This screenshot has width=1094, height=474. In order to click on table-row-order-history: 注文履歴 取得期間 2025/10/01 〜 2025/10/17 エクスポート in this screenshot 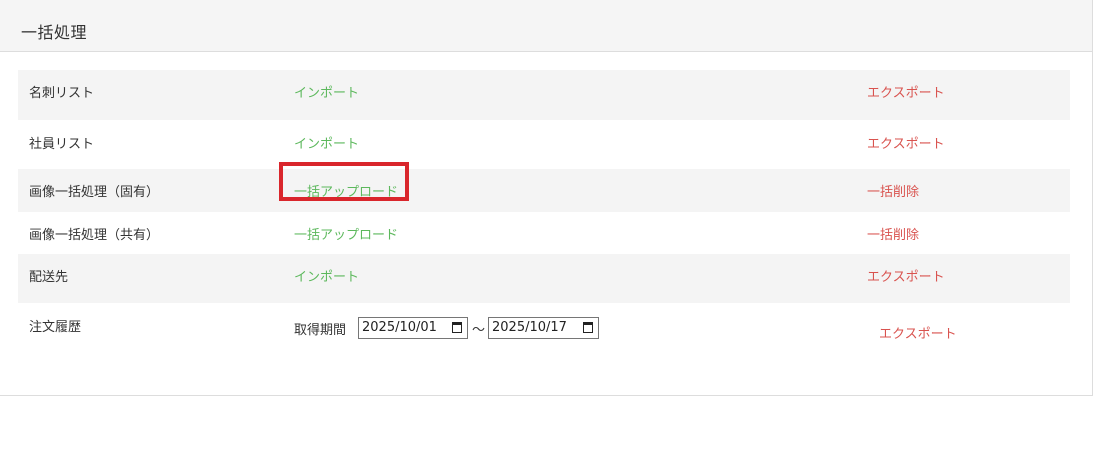, I will do `click(544, 333)`.